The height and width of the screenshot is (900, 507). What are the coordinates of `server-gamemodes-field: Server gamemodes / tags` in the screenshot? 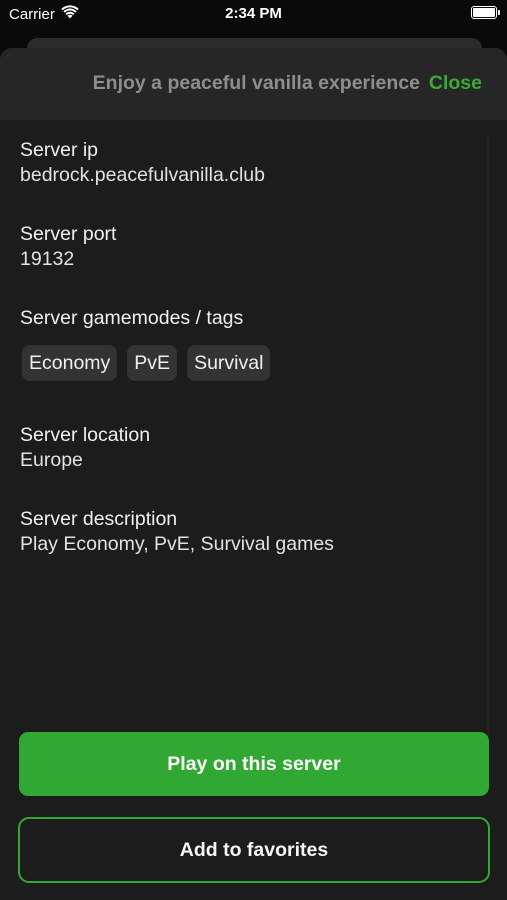 It's located at (131, 318).